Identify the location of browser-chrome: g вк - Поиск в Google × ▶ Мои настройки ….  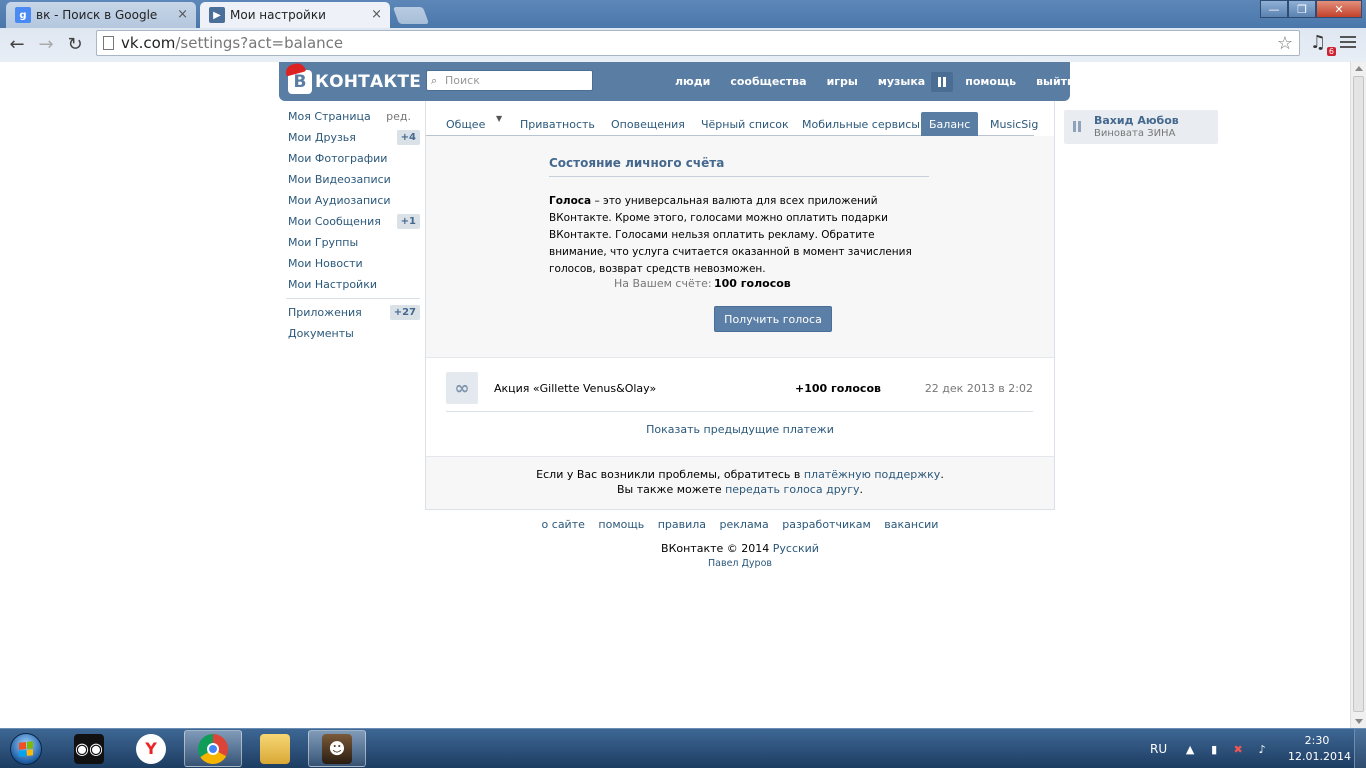
(683, 31).